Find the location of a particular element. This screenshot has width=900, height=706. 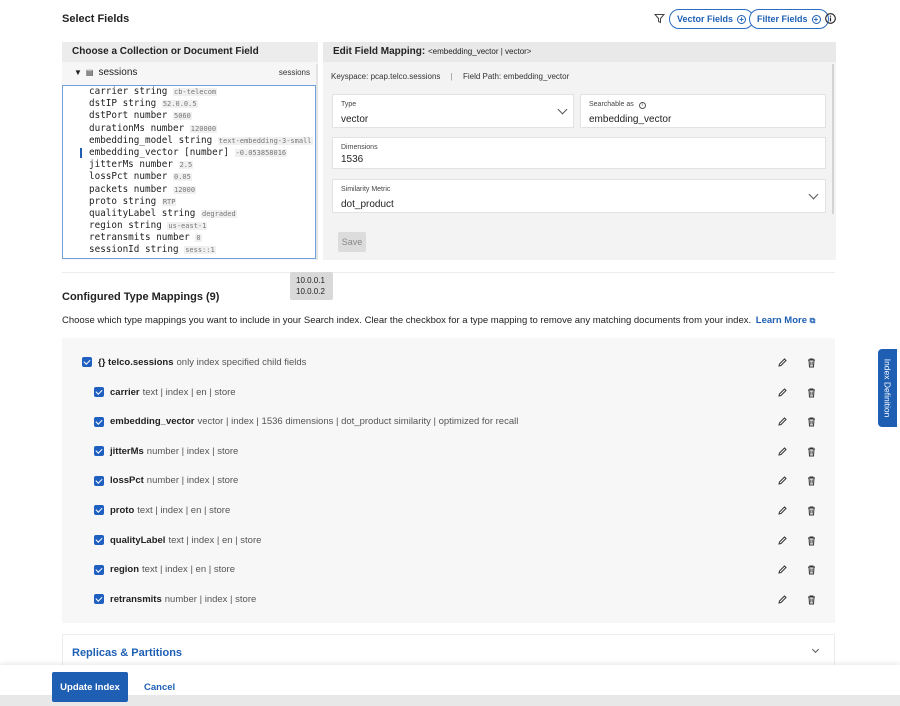

field-list-item: dstPort number 5060 is located at coordinates (189, 116).